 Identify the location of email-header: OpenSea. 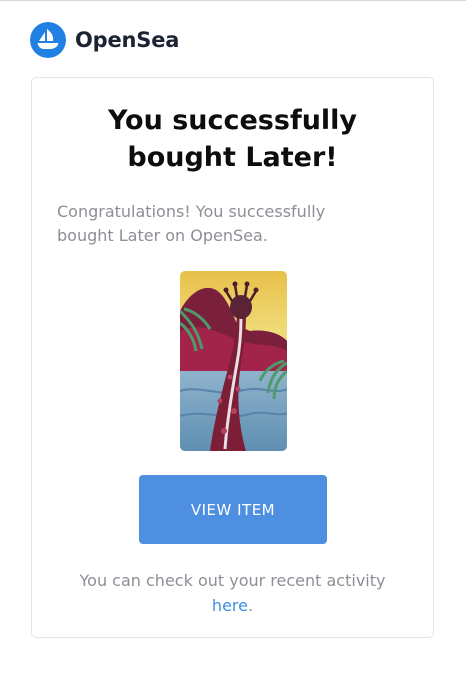
(104, 40).